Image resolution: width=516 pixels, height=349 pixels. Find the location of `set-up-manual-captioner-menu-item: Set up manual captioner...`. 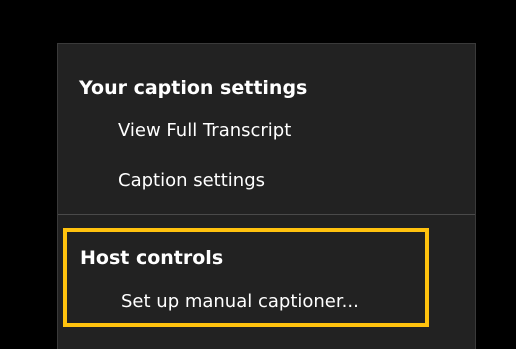

set-up-manual-captioner-menu-item: Set up manual captioner... is located at coordinates (240, 302).